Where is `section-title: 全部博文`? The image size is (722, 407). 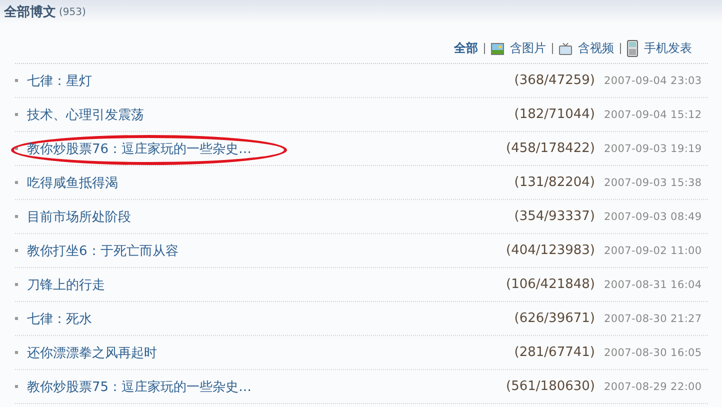 section-title: 全部博文 is located at coordinates (30, 12).